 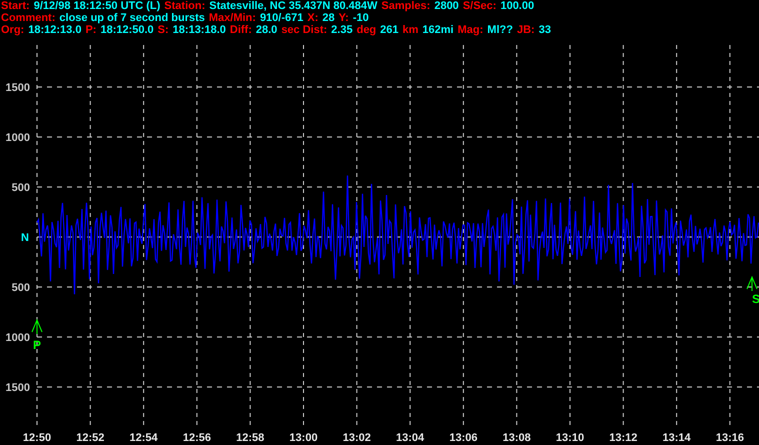 I want to click on axis-label: N, so click(x=25, y=238).